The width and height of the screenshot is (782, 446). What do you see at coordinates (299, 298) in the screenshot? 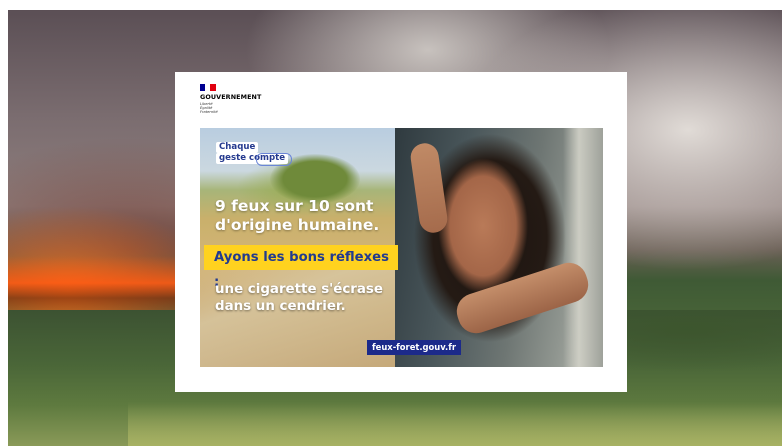
I see `poster-message: une cigarette s'écrase dans un cendrier.` at bounding box center [299, 298].